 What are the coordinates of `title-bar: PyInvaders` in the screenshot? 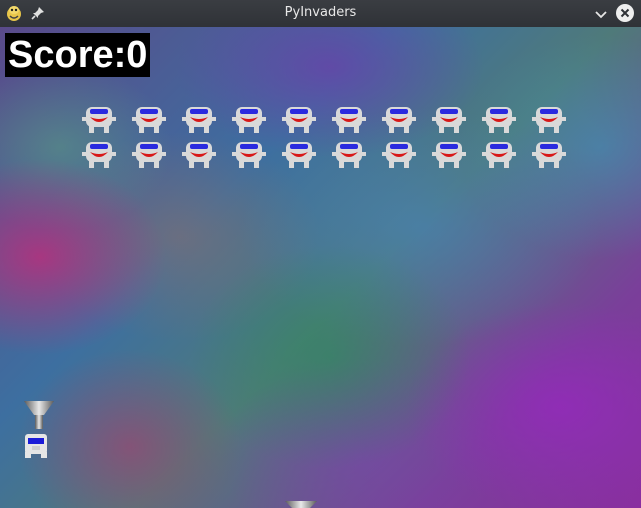 It's located at (320, 13).